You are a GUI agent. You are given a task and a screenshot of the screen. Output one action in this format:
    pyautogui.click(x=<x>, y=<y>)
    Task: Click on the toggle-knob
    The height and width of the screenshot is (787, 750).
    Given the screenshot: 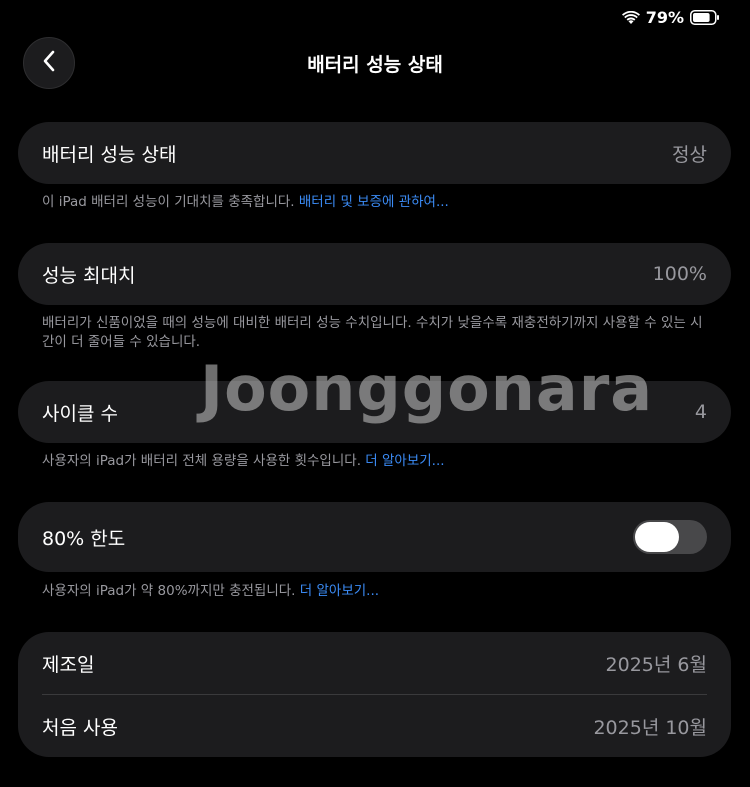 What is the action you would take?
    pyautogui.click(x=657, y=537)
    